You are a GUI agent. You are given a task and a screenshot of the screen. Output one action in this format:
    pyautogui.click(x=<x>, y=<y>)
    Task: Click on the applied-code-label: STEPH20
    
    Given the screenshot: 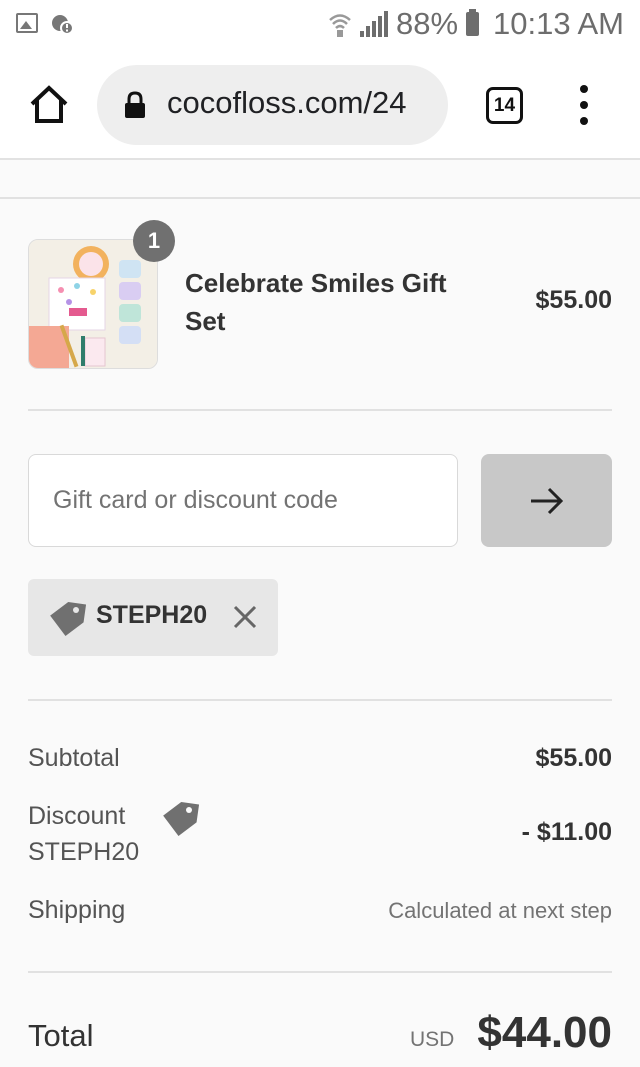 What is the action you would take?
    pyautogui.click(x=152, y=615)
    